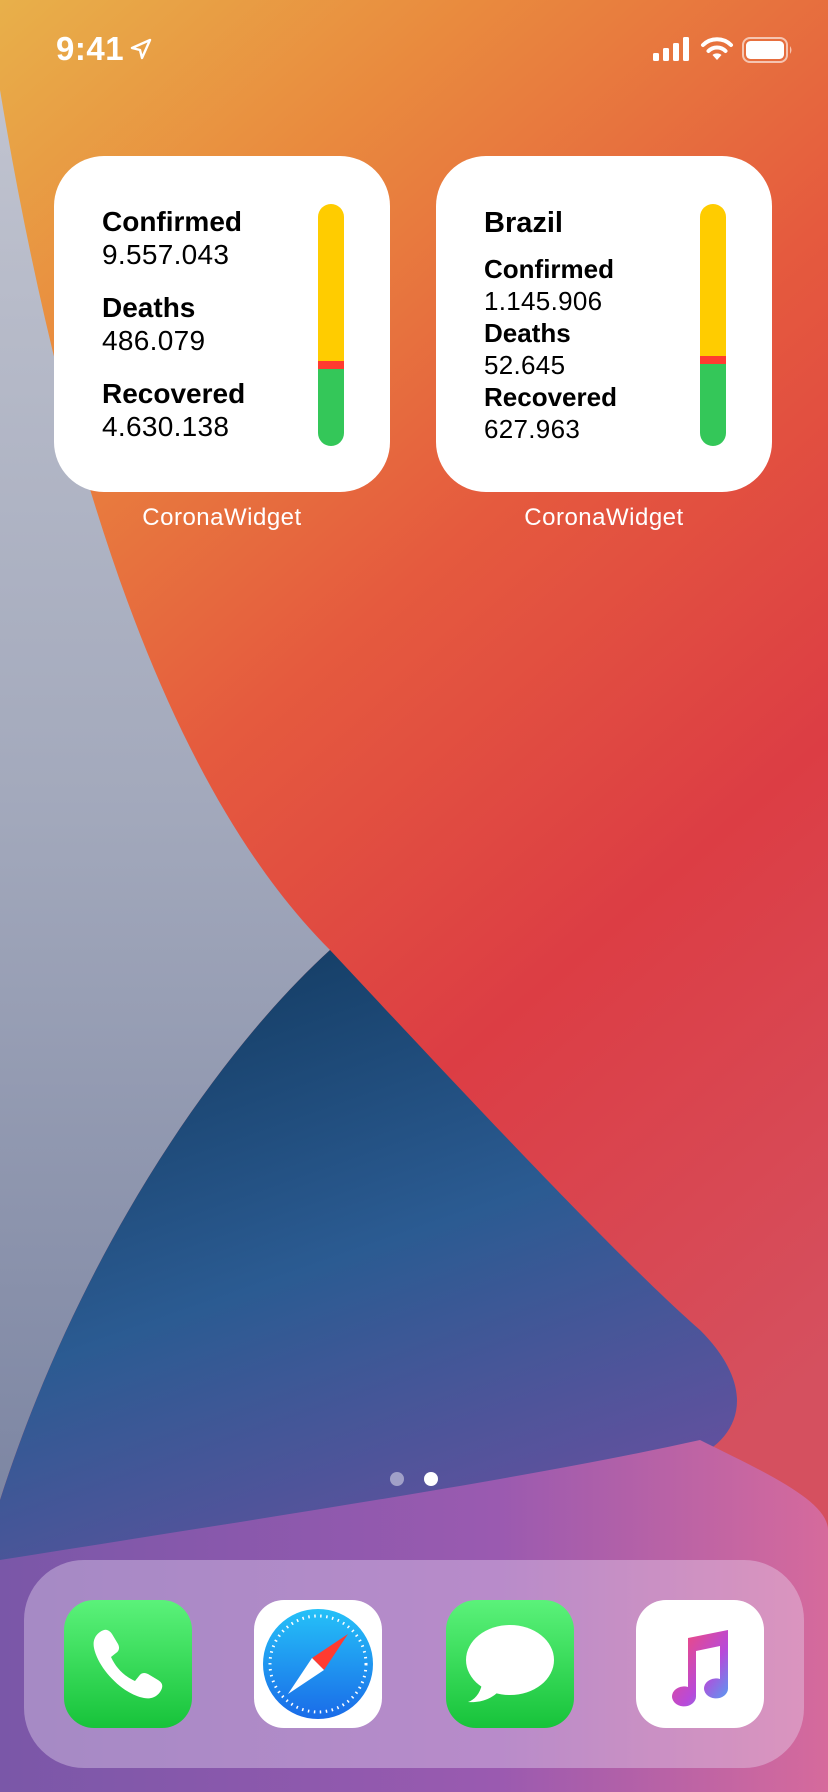 Image resolution: width=828 pixels, height=1792 pixels. Describe the element at coordinates (523, 223) in the screenshot. I see `country-name: Brazil` at that location.